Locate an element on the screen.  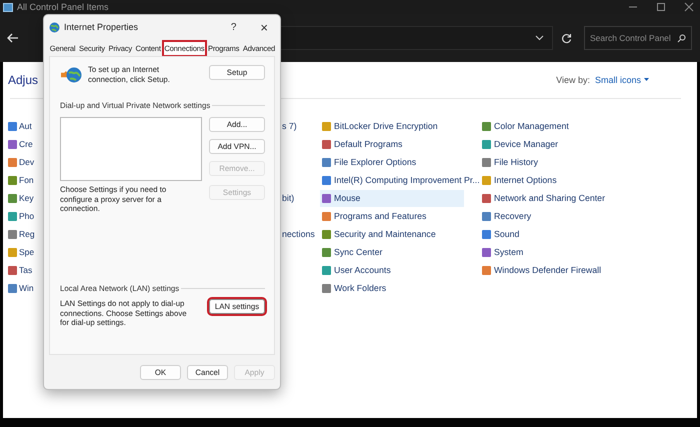
refresh-icon is located at coordinates (566, 38).